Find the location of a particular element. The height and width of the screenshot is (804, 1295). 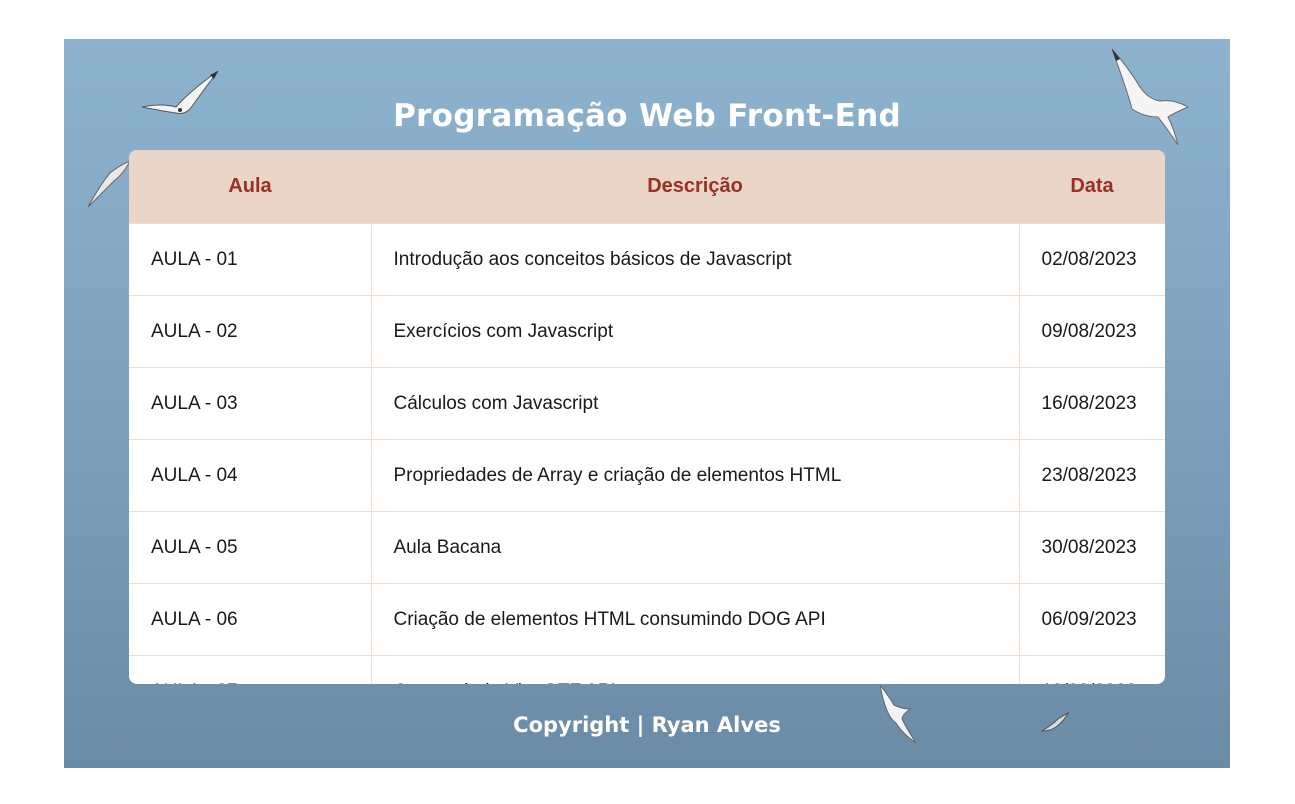

cell-data: 09/08/2023 is located at coordinates (1091, 331).